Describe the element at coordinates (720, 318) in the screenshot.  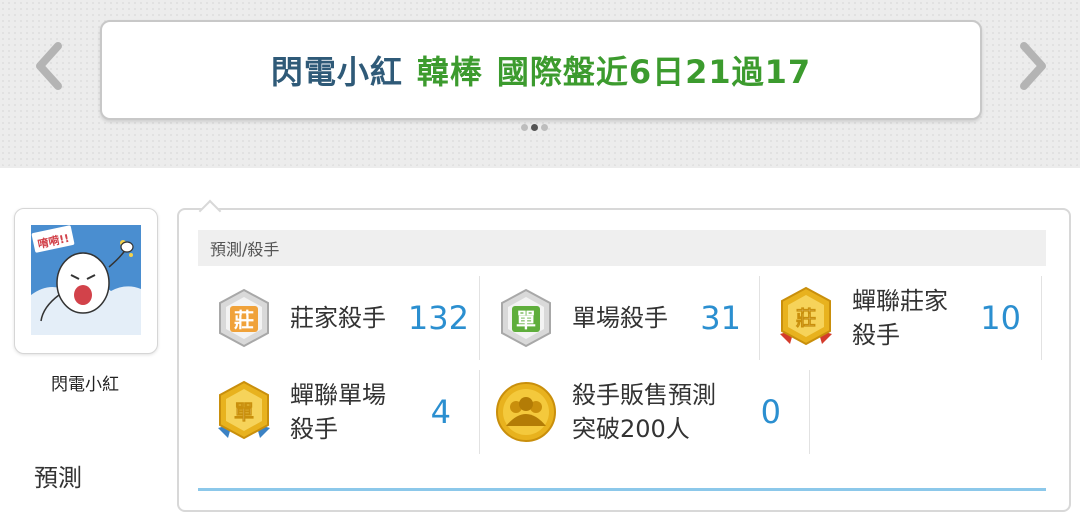
I see `badge-count: 31` at that location.